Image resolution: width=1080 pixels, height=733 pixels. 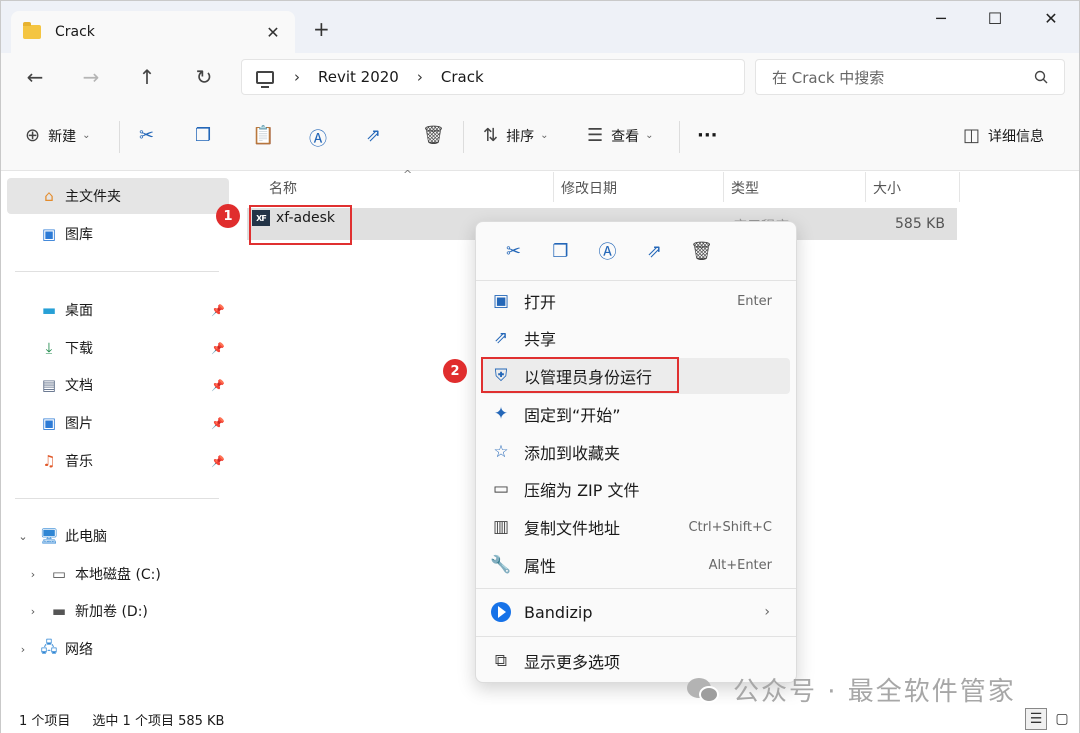 I want to click on refresh-button: ↻, so click(x=204, y=77).